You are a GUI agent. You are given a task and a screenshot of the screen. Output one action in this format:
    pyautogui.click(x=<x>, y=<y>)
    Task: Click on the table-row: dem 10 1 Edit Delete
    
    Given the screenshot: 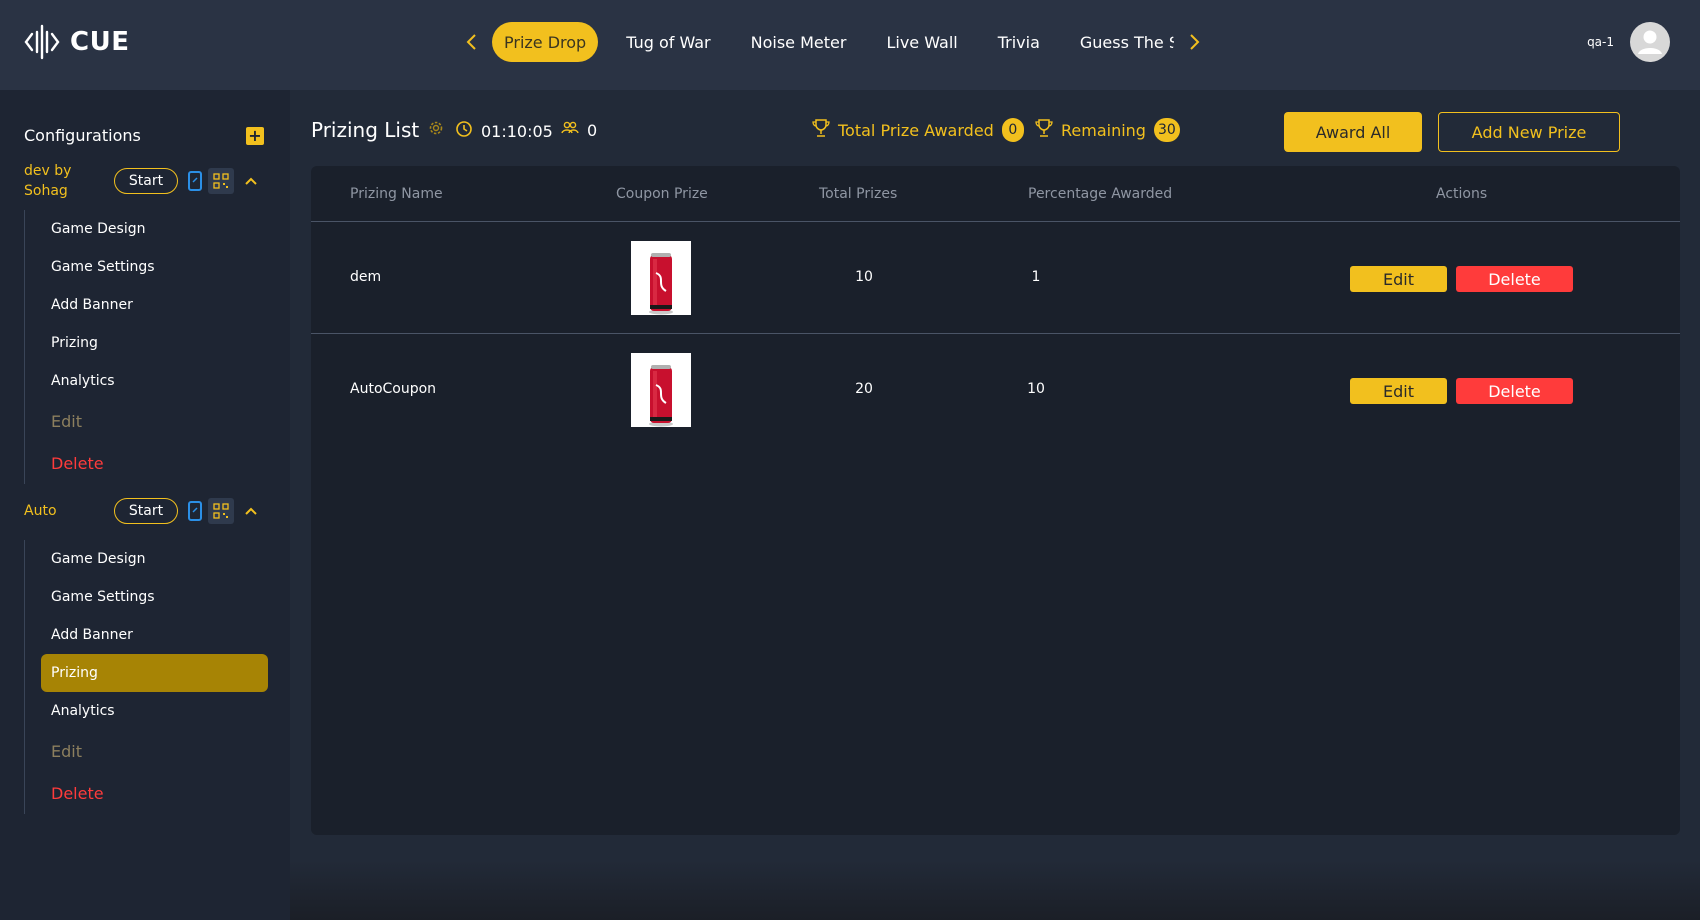 What is the action you would take?
    pyautogui.click(x=995, y=278)
    